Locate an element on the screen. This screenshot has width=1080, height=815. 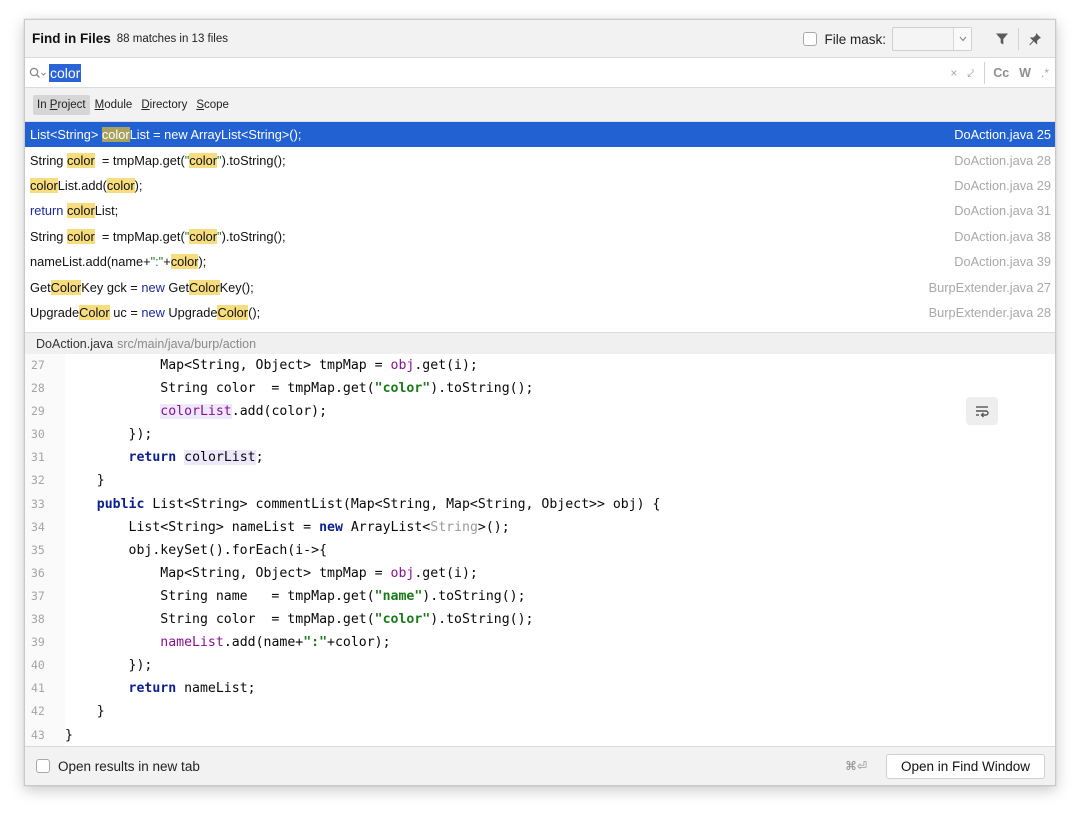
preview-file-name: DoAction.java is located at coordinates (75, 343).